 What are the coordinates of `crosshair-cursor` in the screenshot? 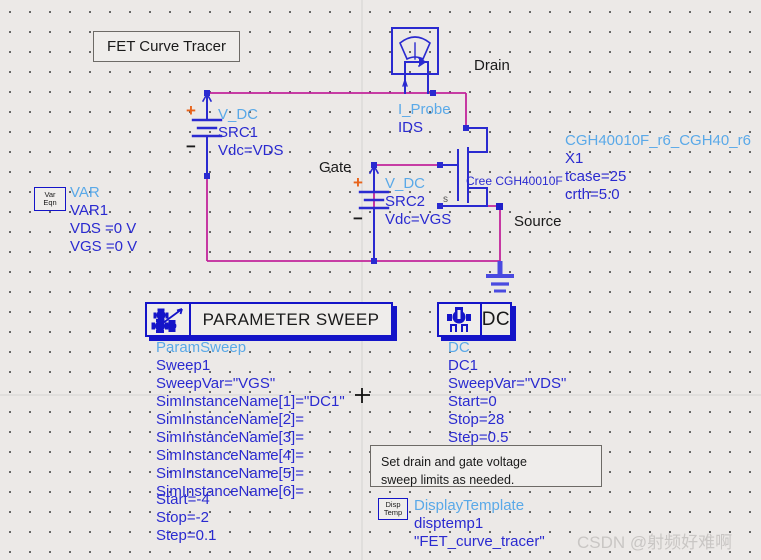 It's located at (362, 395).